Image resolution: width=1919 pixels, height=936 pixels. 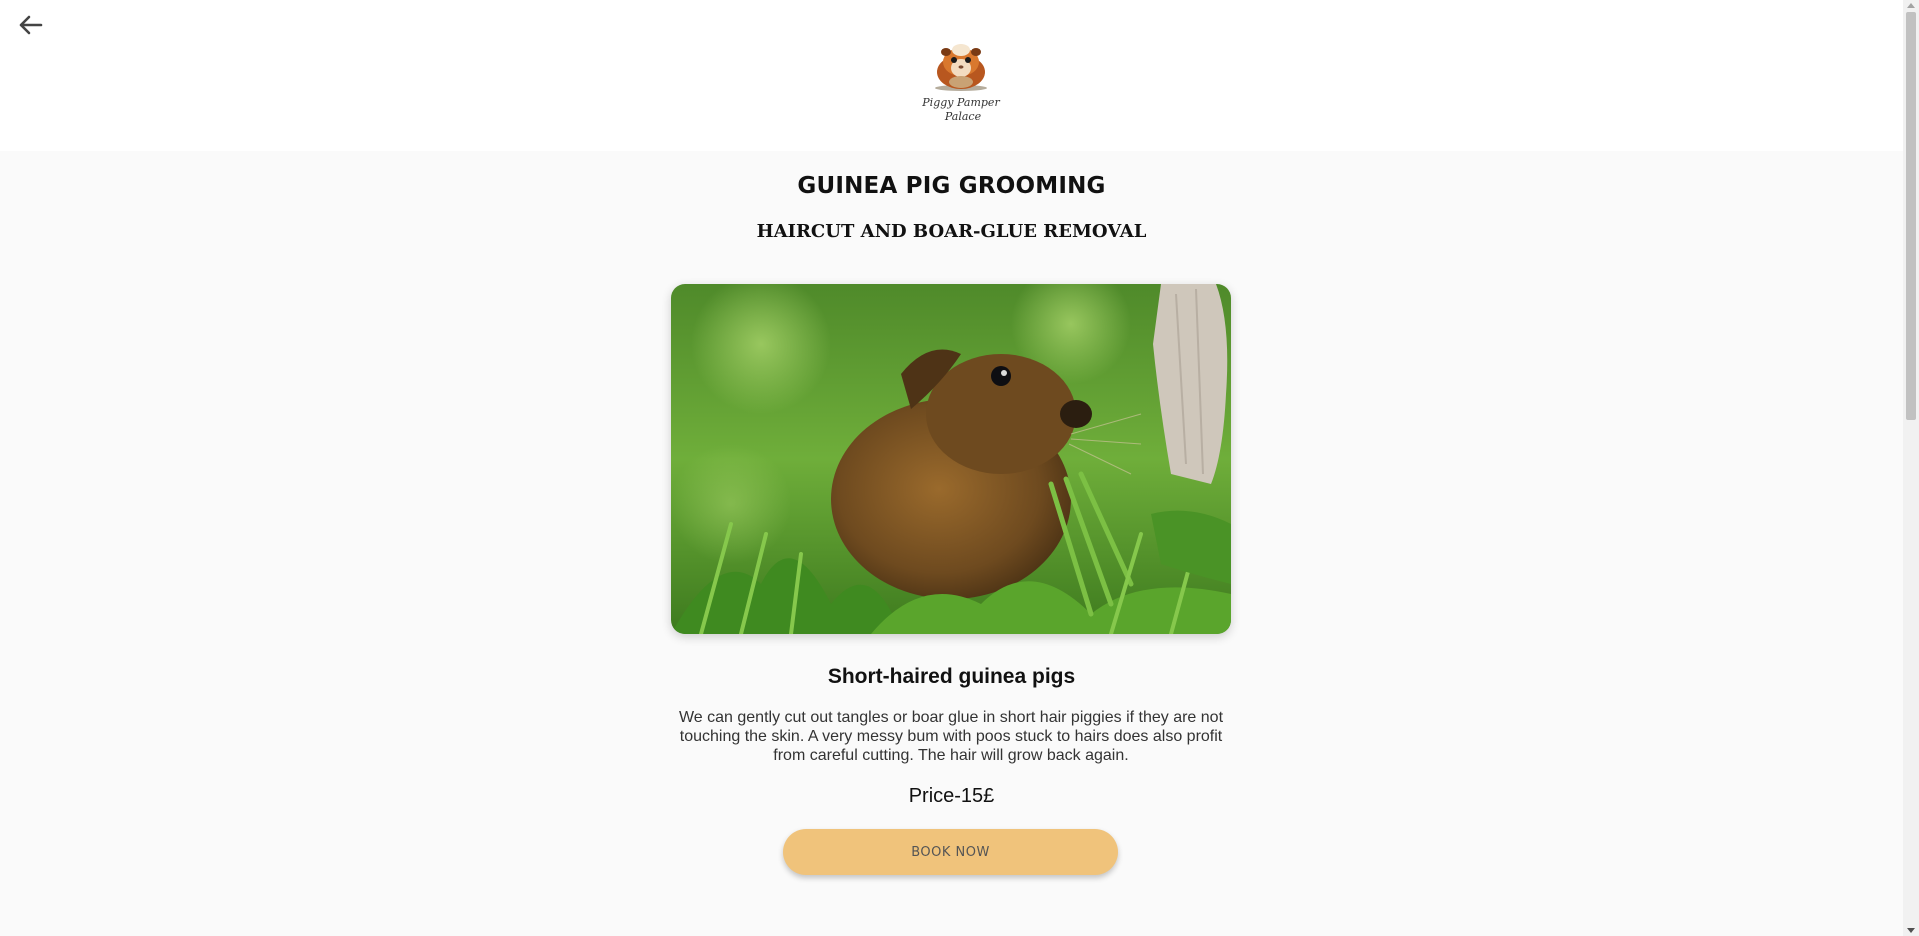 What do you see at coordinates (1911, 468) in the screenshot?
I see `vertical-scrollbar` at bounding box center [1911, 468].